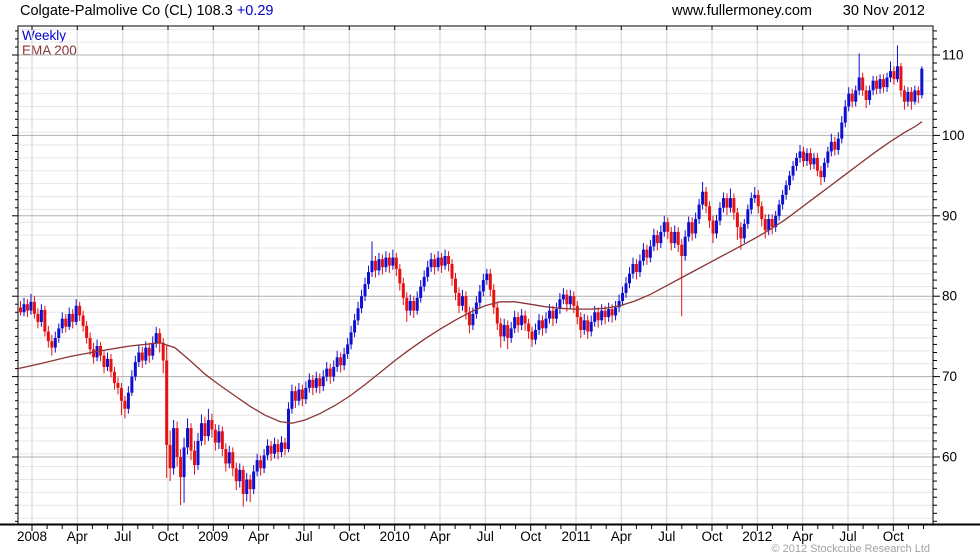  Describe the element at coordinates (949, 457) in the screenshot. I see `svg-text: 60` at that location.